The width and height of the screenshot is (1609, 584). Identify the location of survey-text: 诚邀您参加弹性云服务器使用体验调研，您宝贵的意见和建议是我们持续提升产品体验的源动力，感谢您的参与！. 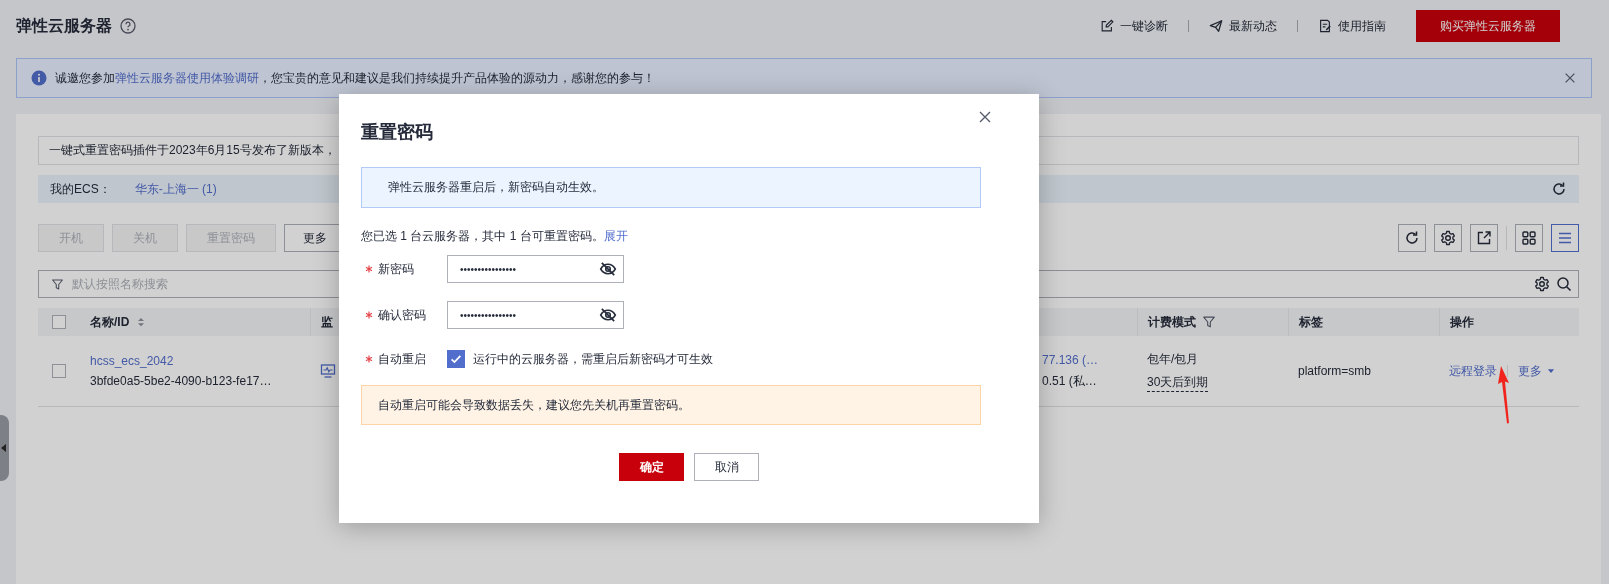
(355, 78).